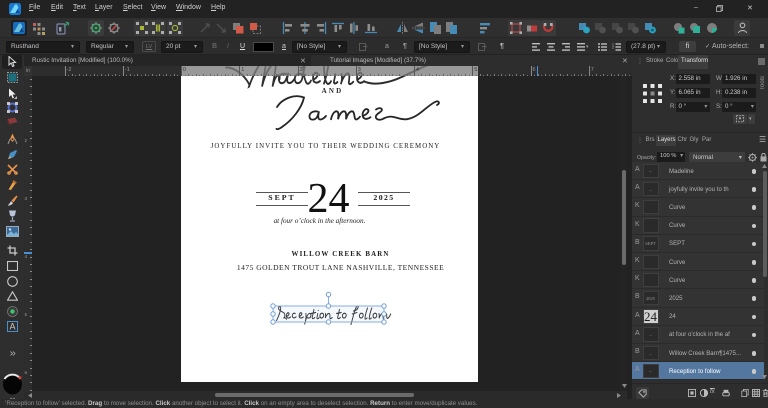 Image resolution: width=768 pixels, height=408 pixels. I want to click on svg-text: A, so click(12, 327).